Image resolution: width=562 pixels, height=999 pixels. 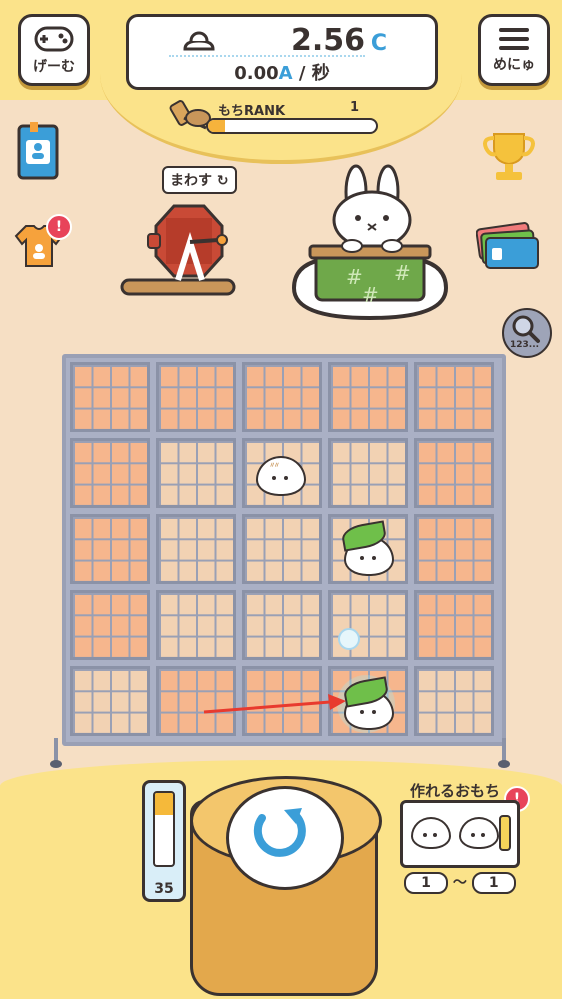 I want to click on game-button-label: げーむ, so click(x=54, y=67).